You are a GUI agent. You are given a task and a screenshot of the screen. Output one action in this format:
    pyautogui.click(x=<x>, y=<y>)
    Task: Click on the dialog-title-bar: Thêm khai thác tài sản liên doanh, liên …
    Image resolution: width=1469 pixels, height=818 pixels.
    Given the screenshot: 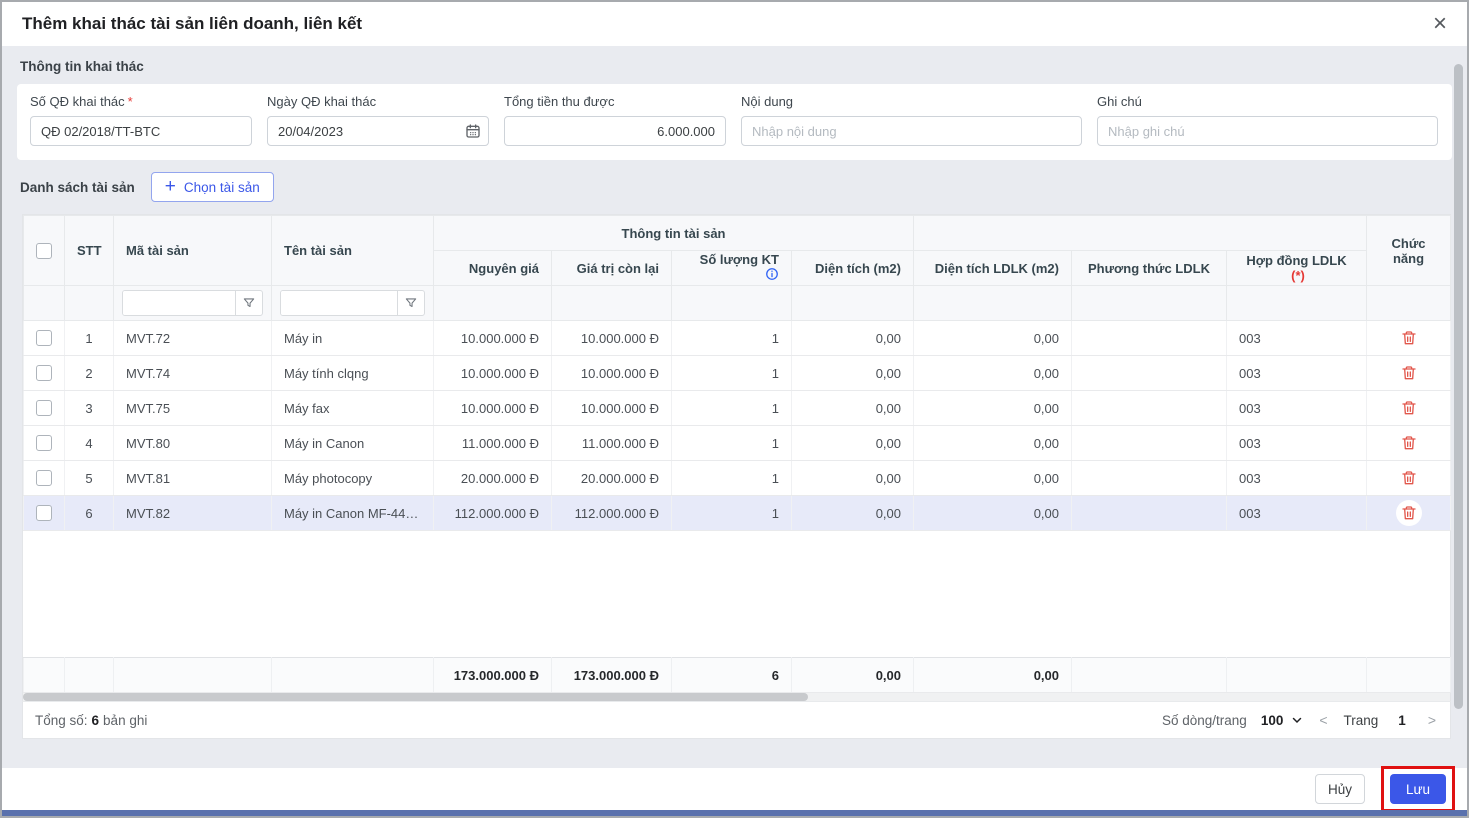 What is the action you would take?
    pyautogui.click(x=734, y=24)
    